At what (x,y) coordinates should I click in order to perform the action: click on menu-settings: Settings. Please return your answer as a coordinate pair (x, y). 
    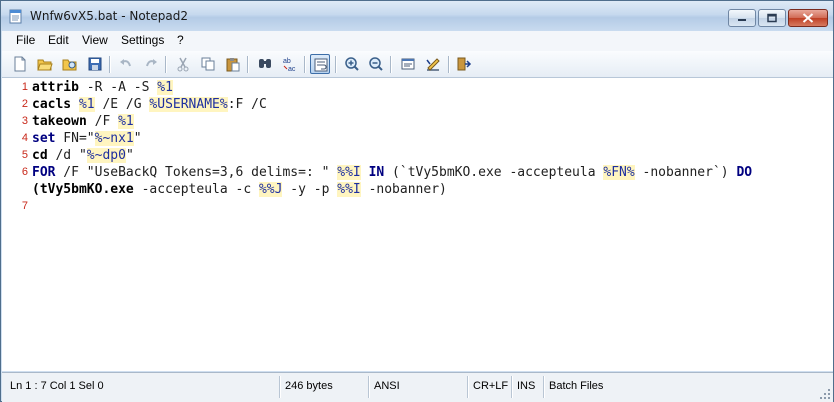
    Looking at the image, I should click on (142, 40).